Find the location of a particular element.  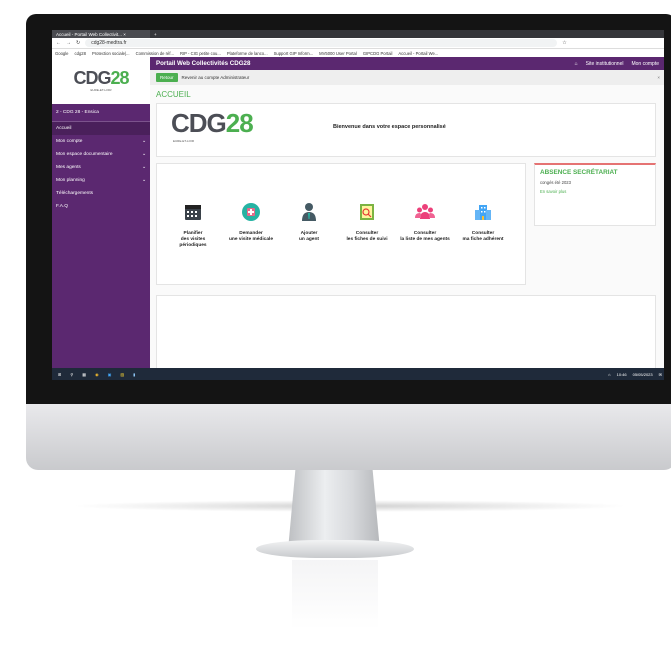

sidebar-item-accueil: Accueil is located at coordinates (101, 128).